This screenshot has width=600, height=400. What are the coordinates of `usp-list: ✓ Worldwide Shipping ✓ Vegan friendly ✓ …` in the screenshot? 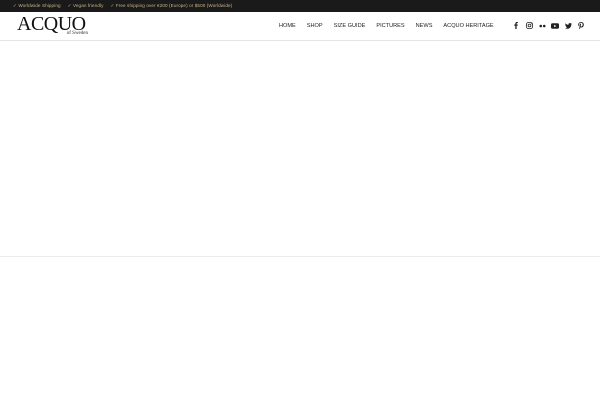 It's located at (119, 6).